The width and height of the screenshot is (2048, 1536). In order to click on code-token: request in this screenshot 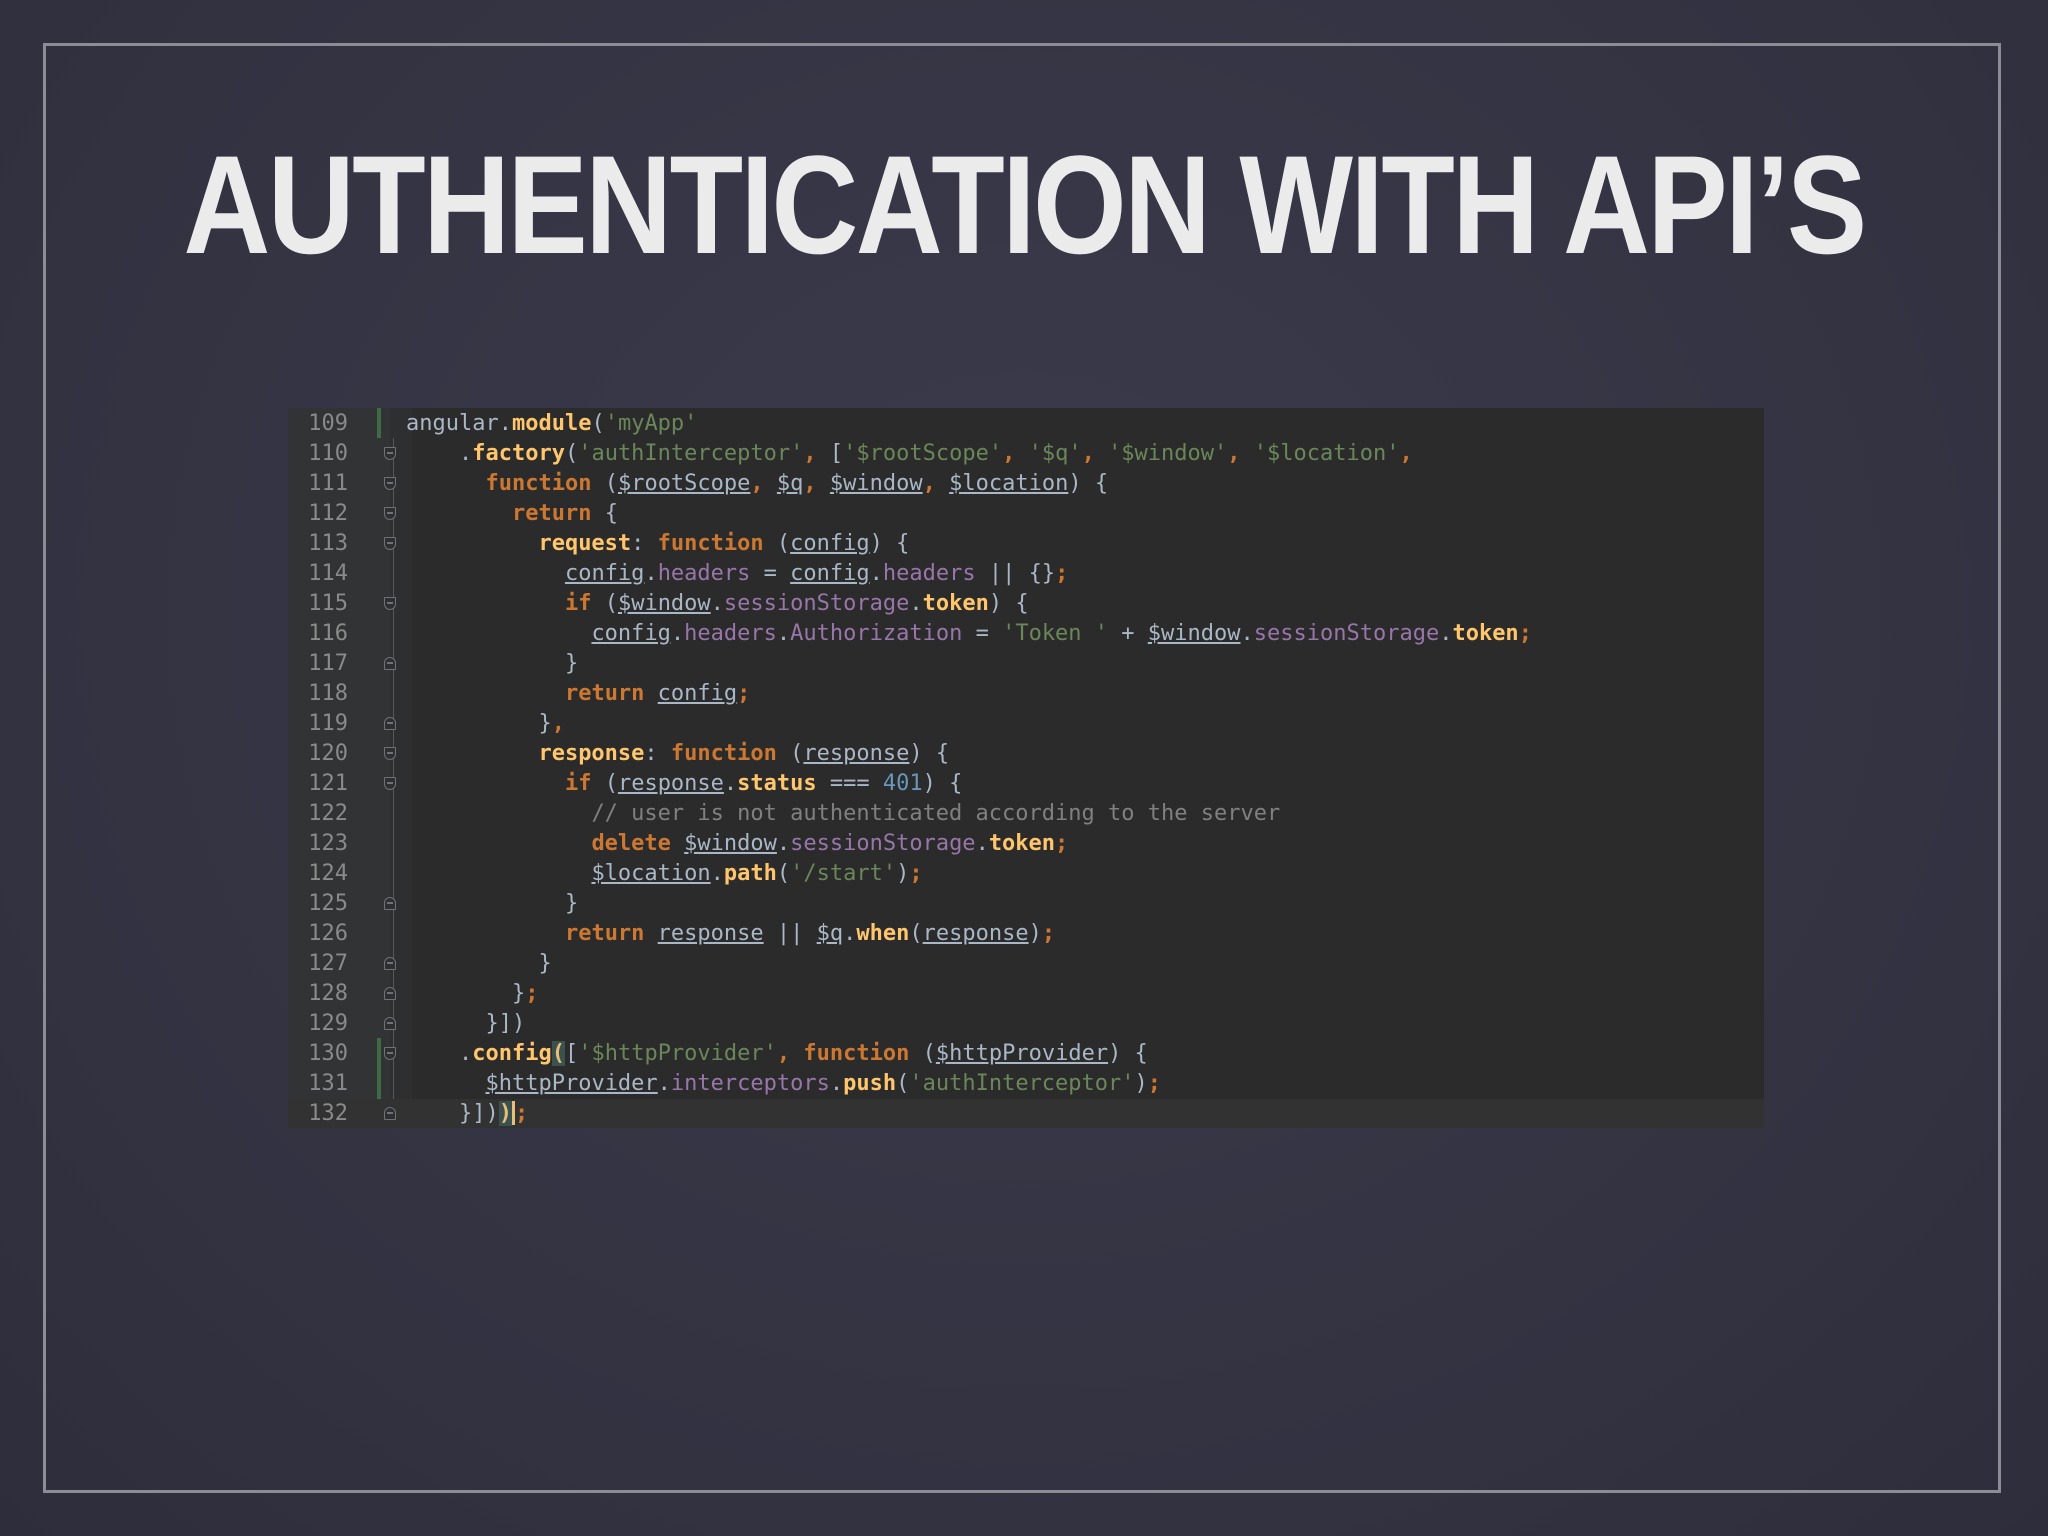, I will do `click(585, 543)`.